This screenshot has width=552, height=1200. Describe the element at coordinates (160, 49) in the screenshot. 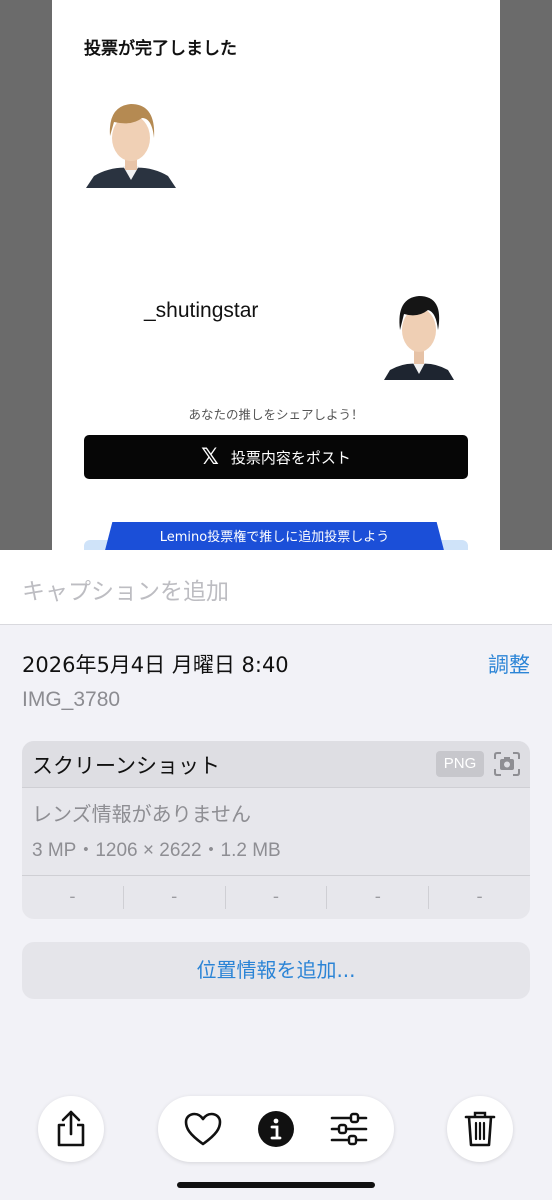

I see `vote-complete-title: 投票が完了しました` at that location.